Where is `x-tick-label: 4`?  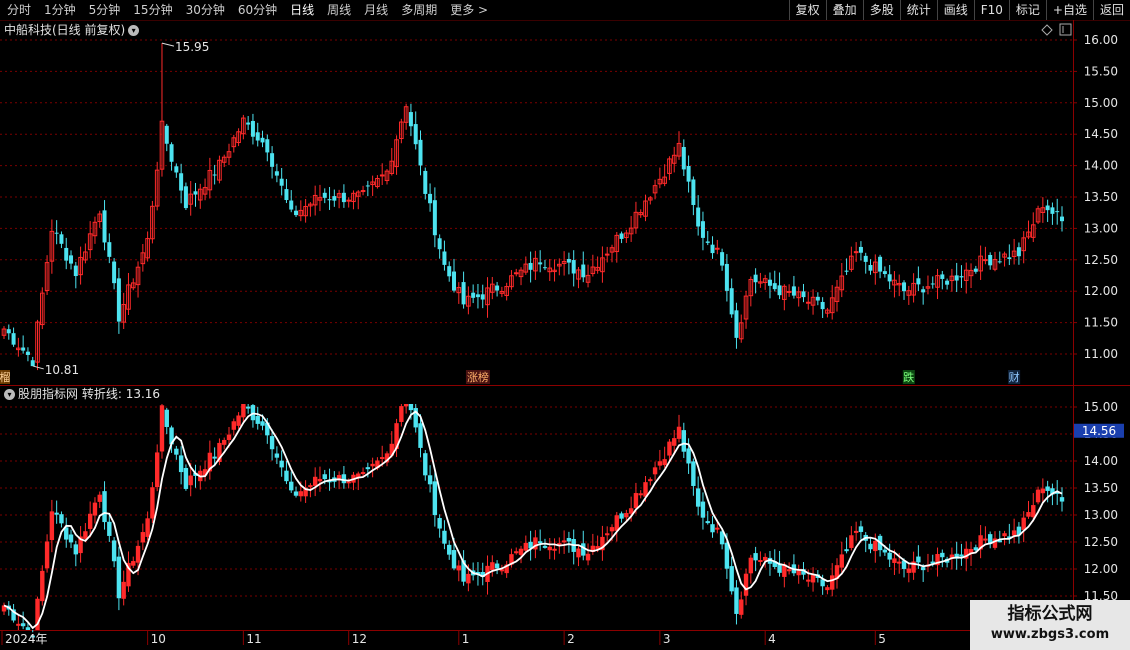 x-tick-label: 4 is located at coordinates (772, 639).